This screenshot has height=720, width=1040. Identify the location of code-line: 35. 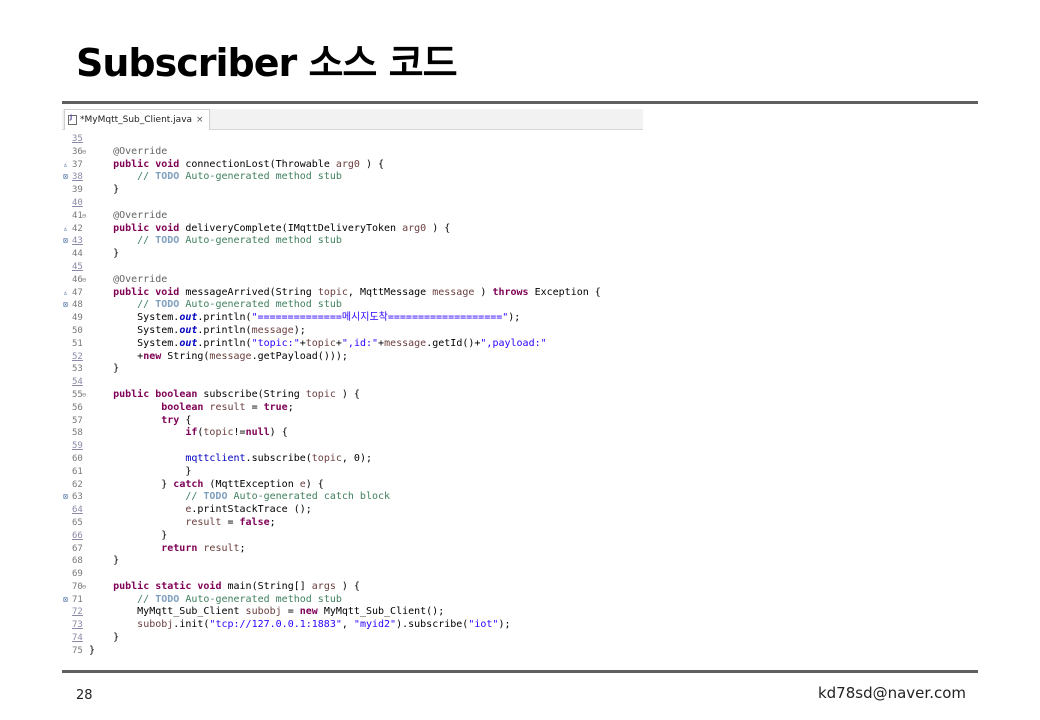
(352, 139).